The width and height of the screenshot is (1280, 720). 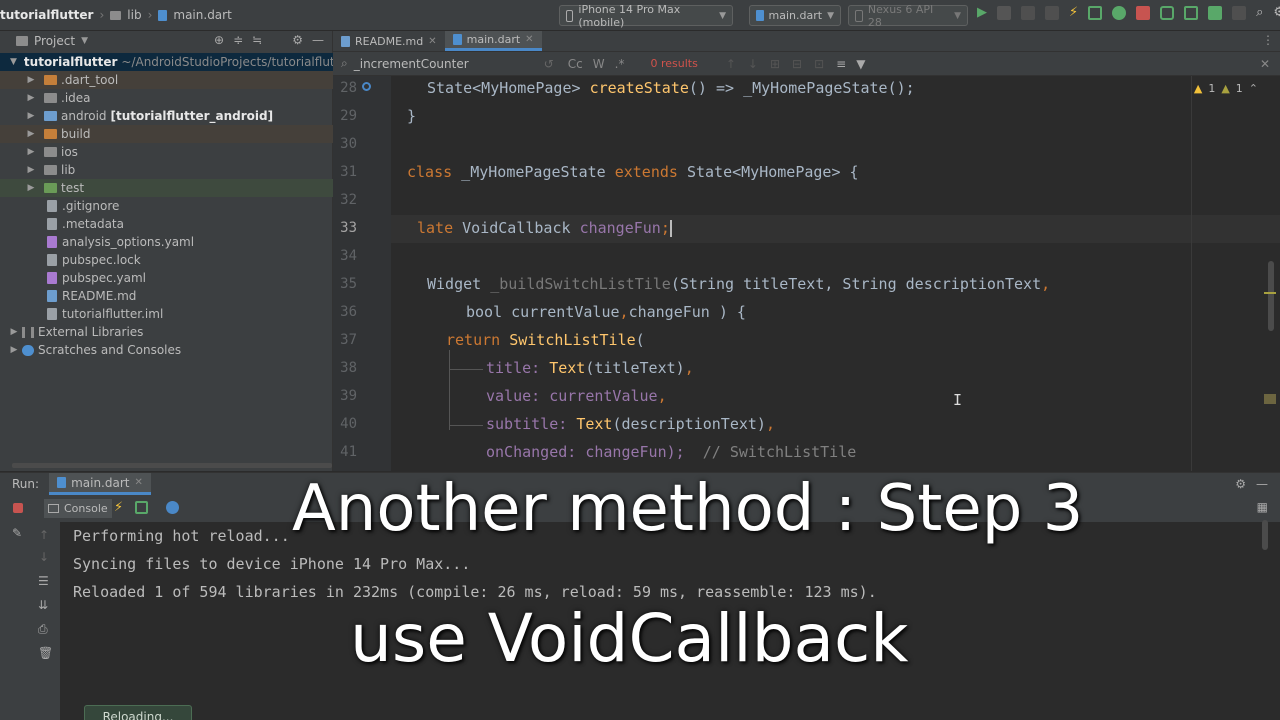 I want to click on tree-item-android: ▶ android [tutorialflutter_android], so click(x=166, y=116).